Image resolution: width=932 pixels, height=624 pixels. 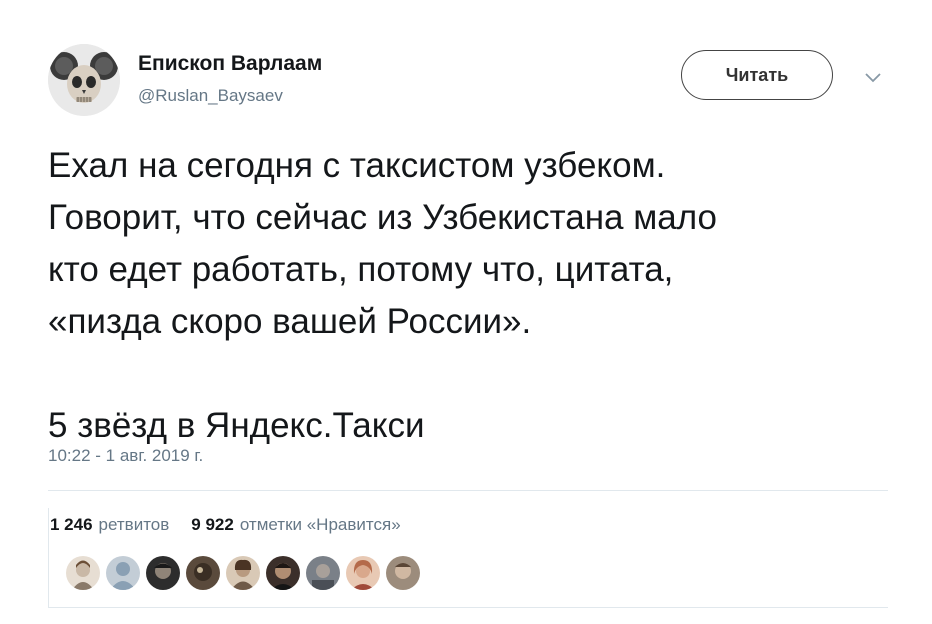 I want to click on tweet-text-footer-line: 5 звёзд в Яндекс.Такси, so click(x=236, y=425).